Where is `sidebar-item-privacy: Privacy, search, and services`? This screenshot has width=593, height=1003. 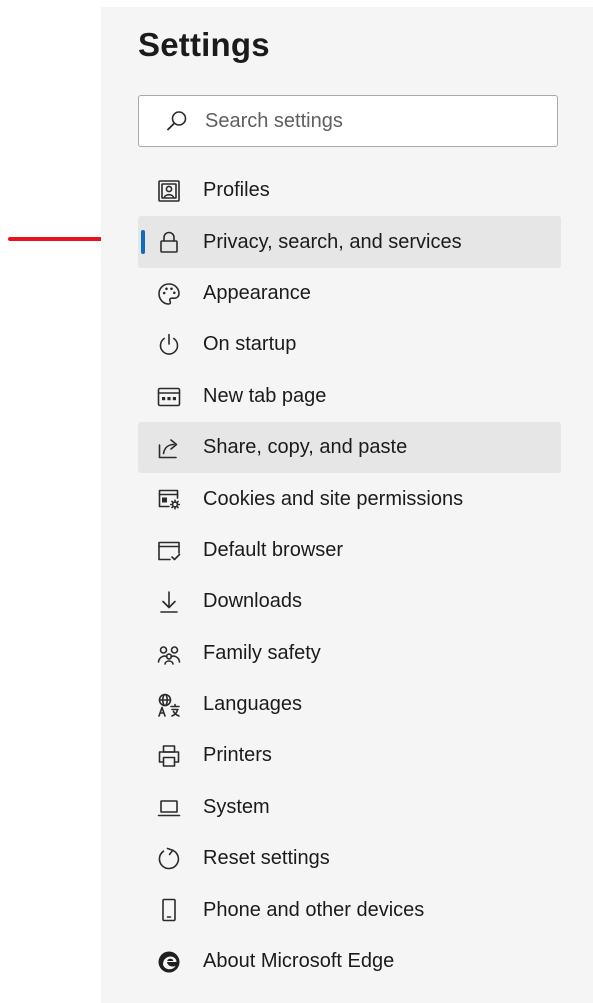
sidebar-item-privacy: Privacy, search, and services is located at coordinates (349, 242).